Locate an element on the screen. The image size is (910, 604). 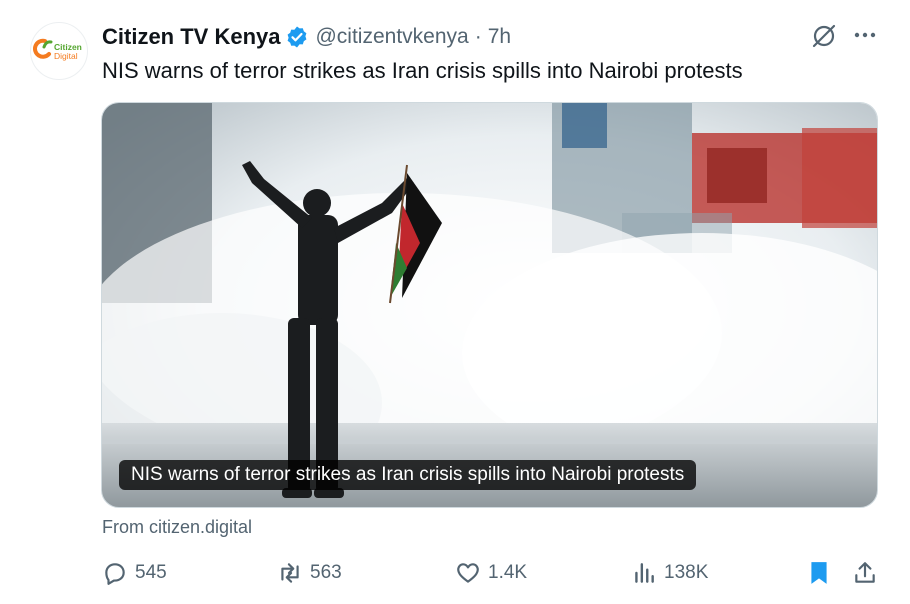
action-bar: 545 563 1.4K 138K is located at coordinates (455, 575).